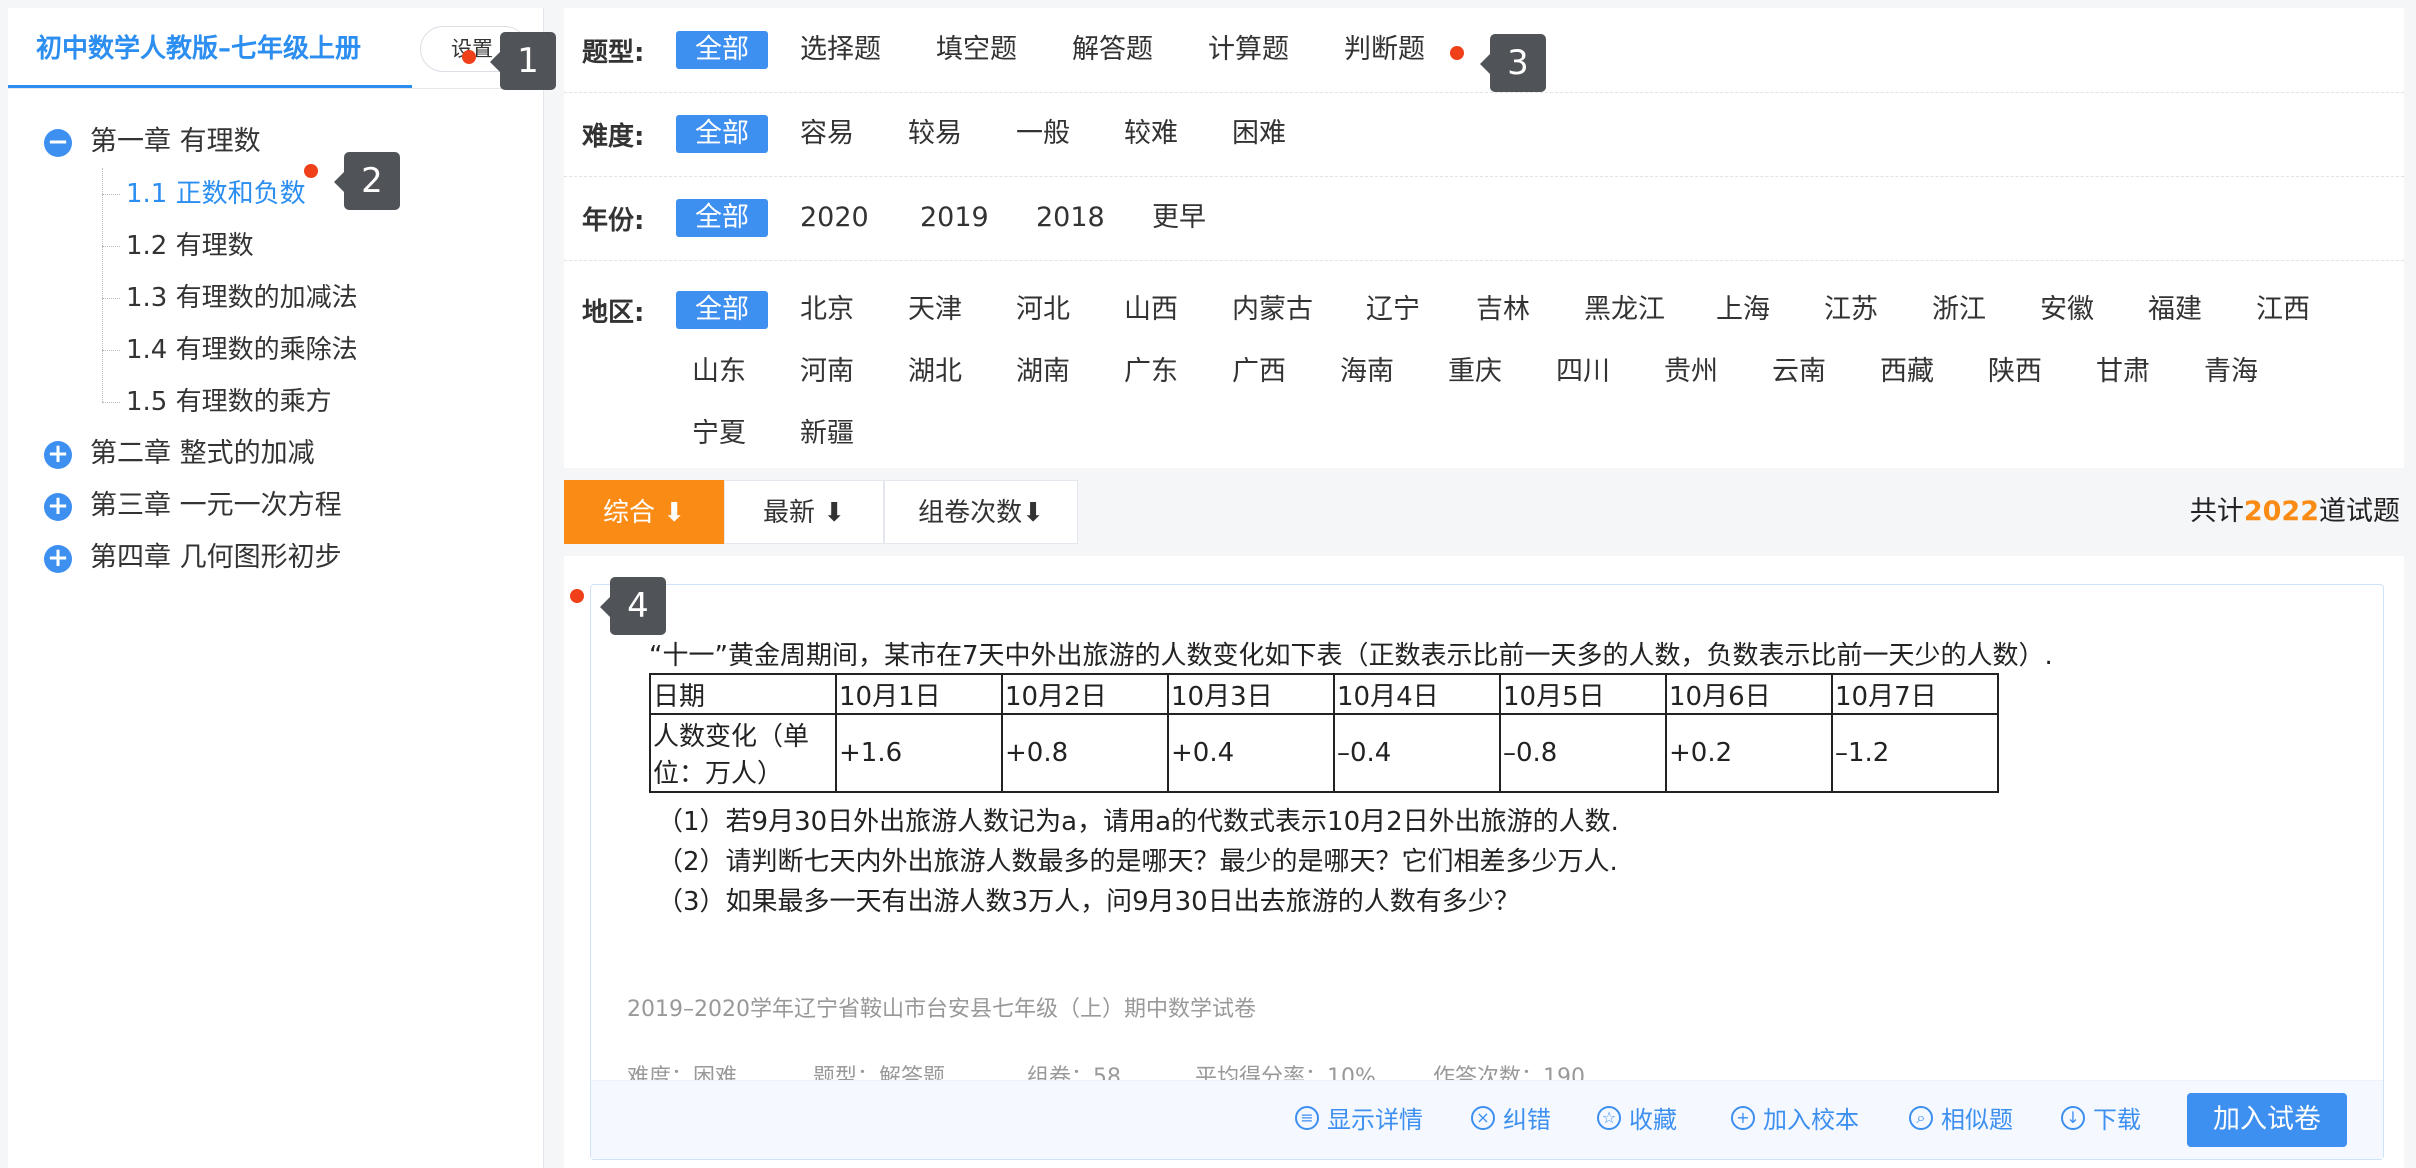  Describe the element at coordinates (743, 694) in the screenshot. I see `table-cell: 日期` at that location.